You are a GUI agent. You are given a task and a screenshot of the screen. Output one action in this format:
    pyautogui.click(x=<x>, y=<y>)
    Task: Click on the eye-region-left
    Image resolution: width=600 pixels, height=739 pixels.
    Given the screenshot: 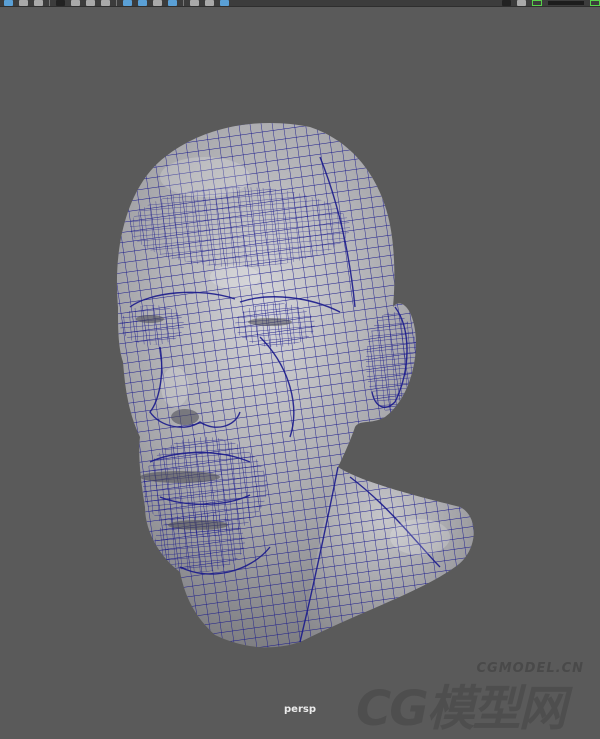 What is the action you would take?
    pyautogui.click(x=152, y=325)
    